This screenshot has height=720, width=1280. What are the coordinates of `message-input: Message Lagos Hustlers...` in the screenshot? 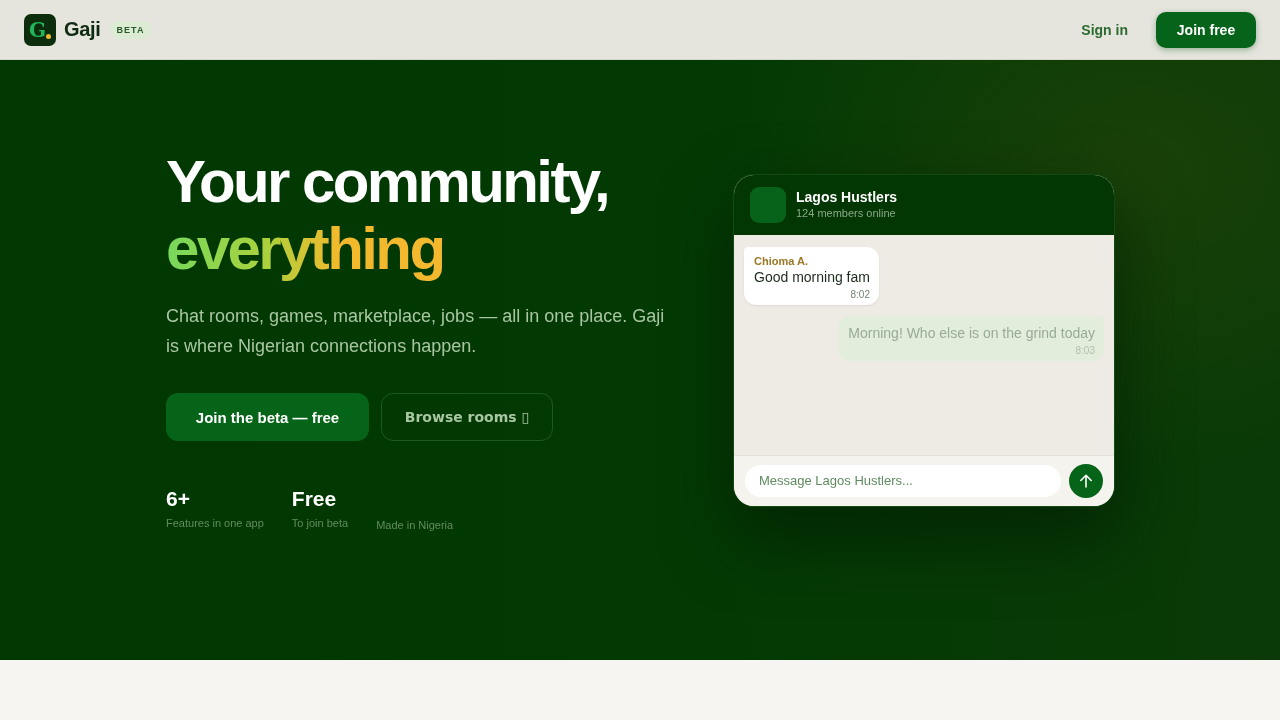 It's located at (903, 480).